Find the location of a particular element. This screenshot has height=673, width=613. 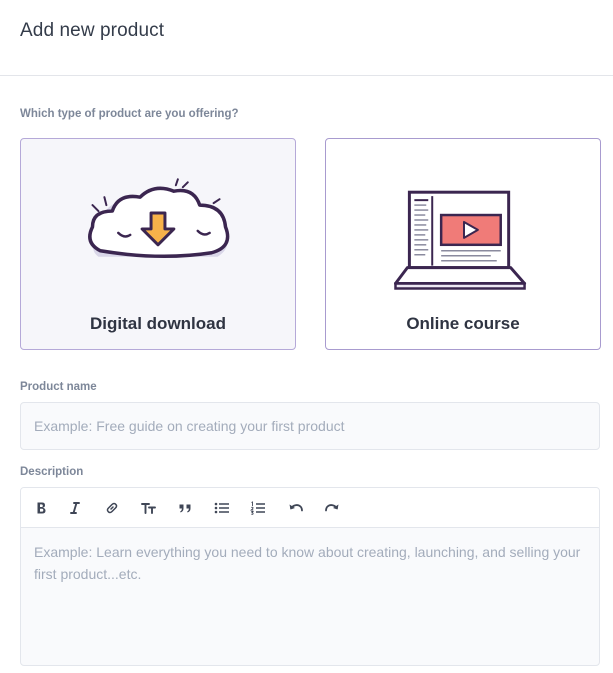

product-type-online-course: Online course is located at coordinates (463, 244).